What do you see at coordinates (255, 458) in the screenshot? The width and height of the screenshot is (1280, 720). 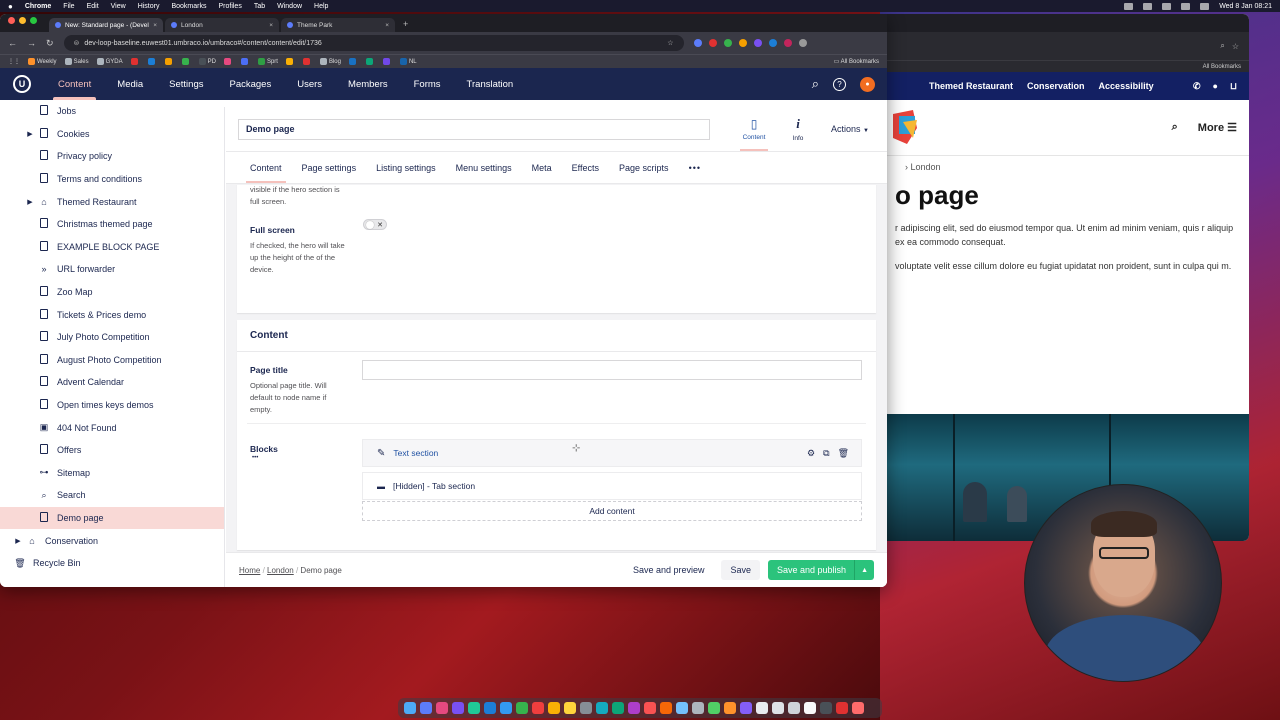 I see `blocks-more-icon: •••` at bounding box center [255, 458].